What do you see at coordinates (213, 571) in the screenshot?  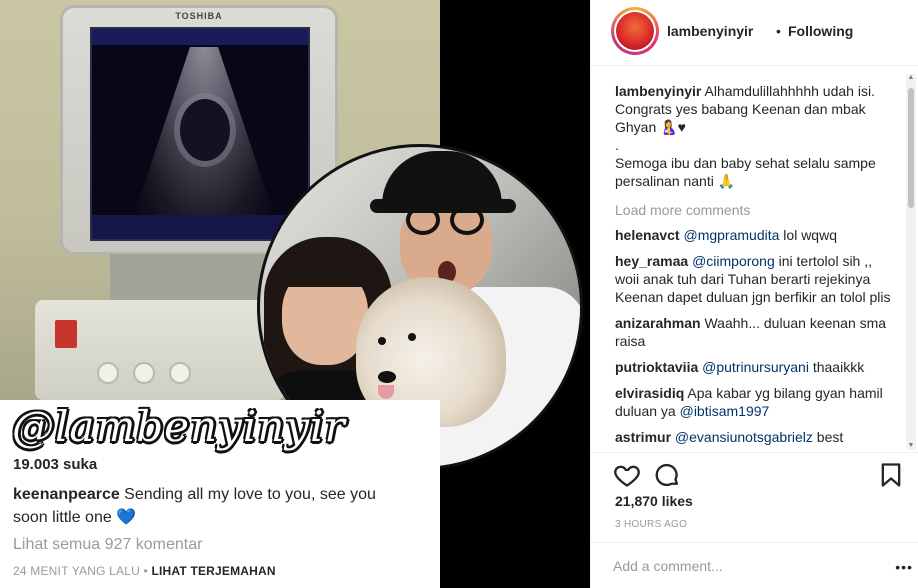 I see `card-translate: LIHAT TERJEMAHAN` at bounding box center [213, 571].